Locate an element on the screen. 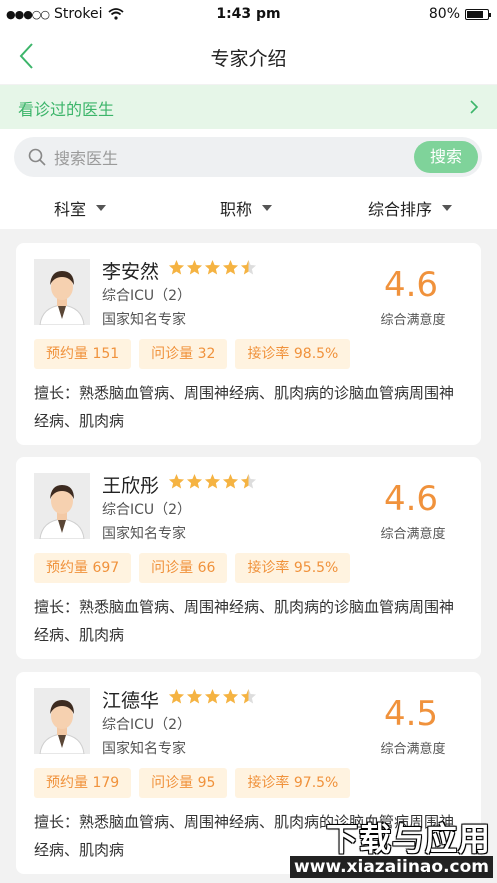 The height and width of the screenshot is (883, 497). satisfaction-score: 4.5 is located at coordinates (411, 714).